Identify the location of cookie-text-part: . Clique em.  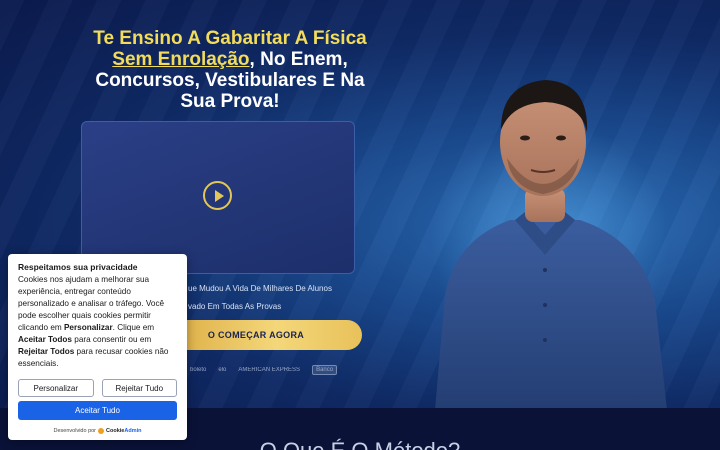
(133, 327).